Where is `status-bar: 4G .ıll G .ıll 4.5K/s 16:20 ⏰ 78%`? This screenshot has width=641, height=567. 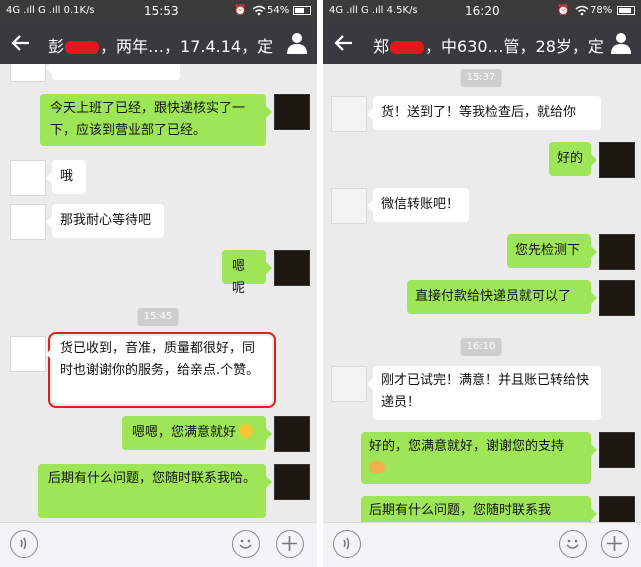 status-bar: 4G .ıll G .ıll 4.5K/s 16:20 ⏰ 78% is located at coordinates (482, 11).